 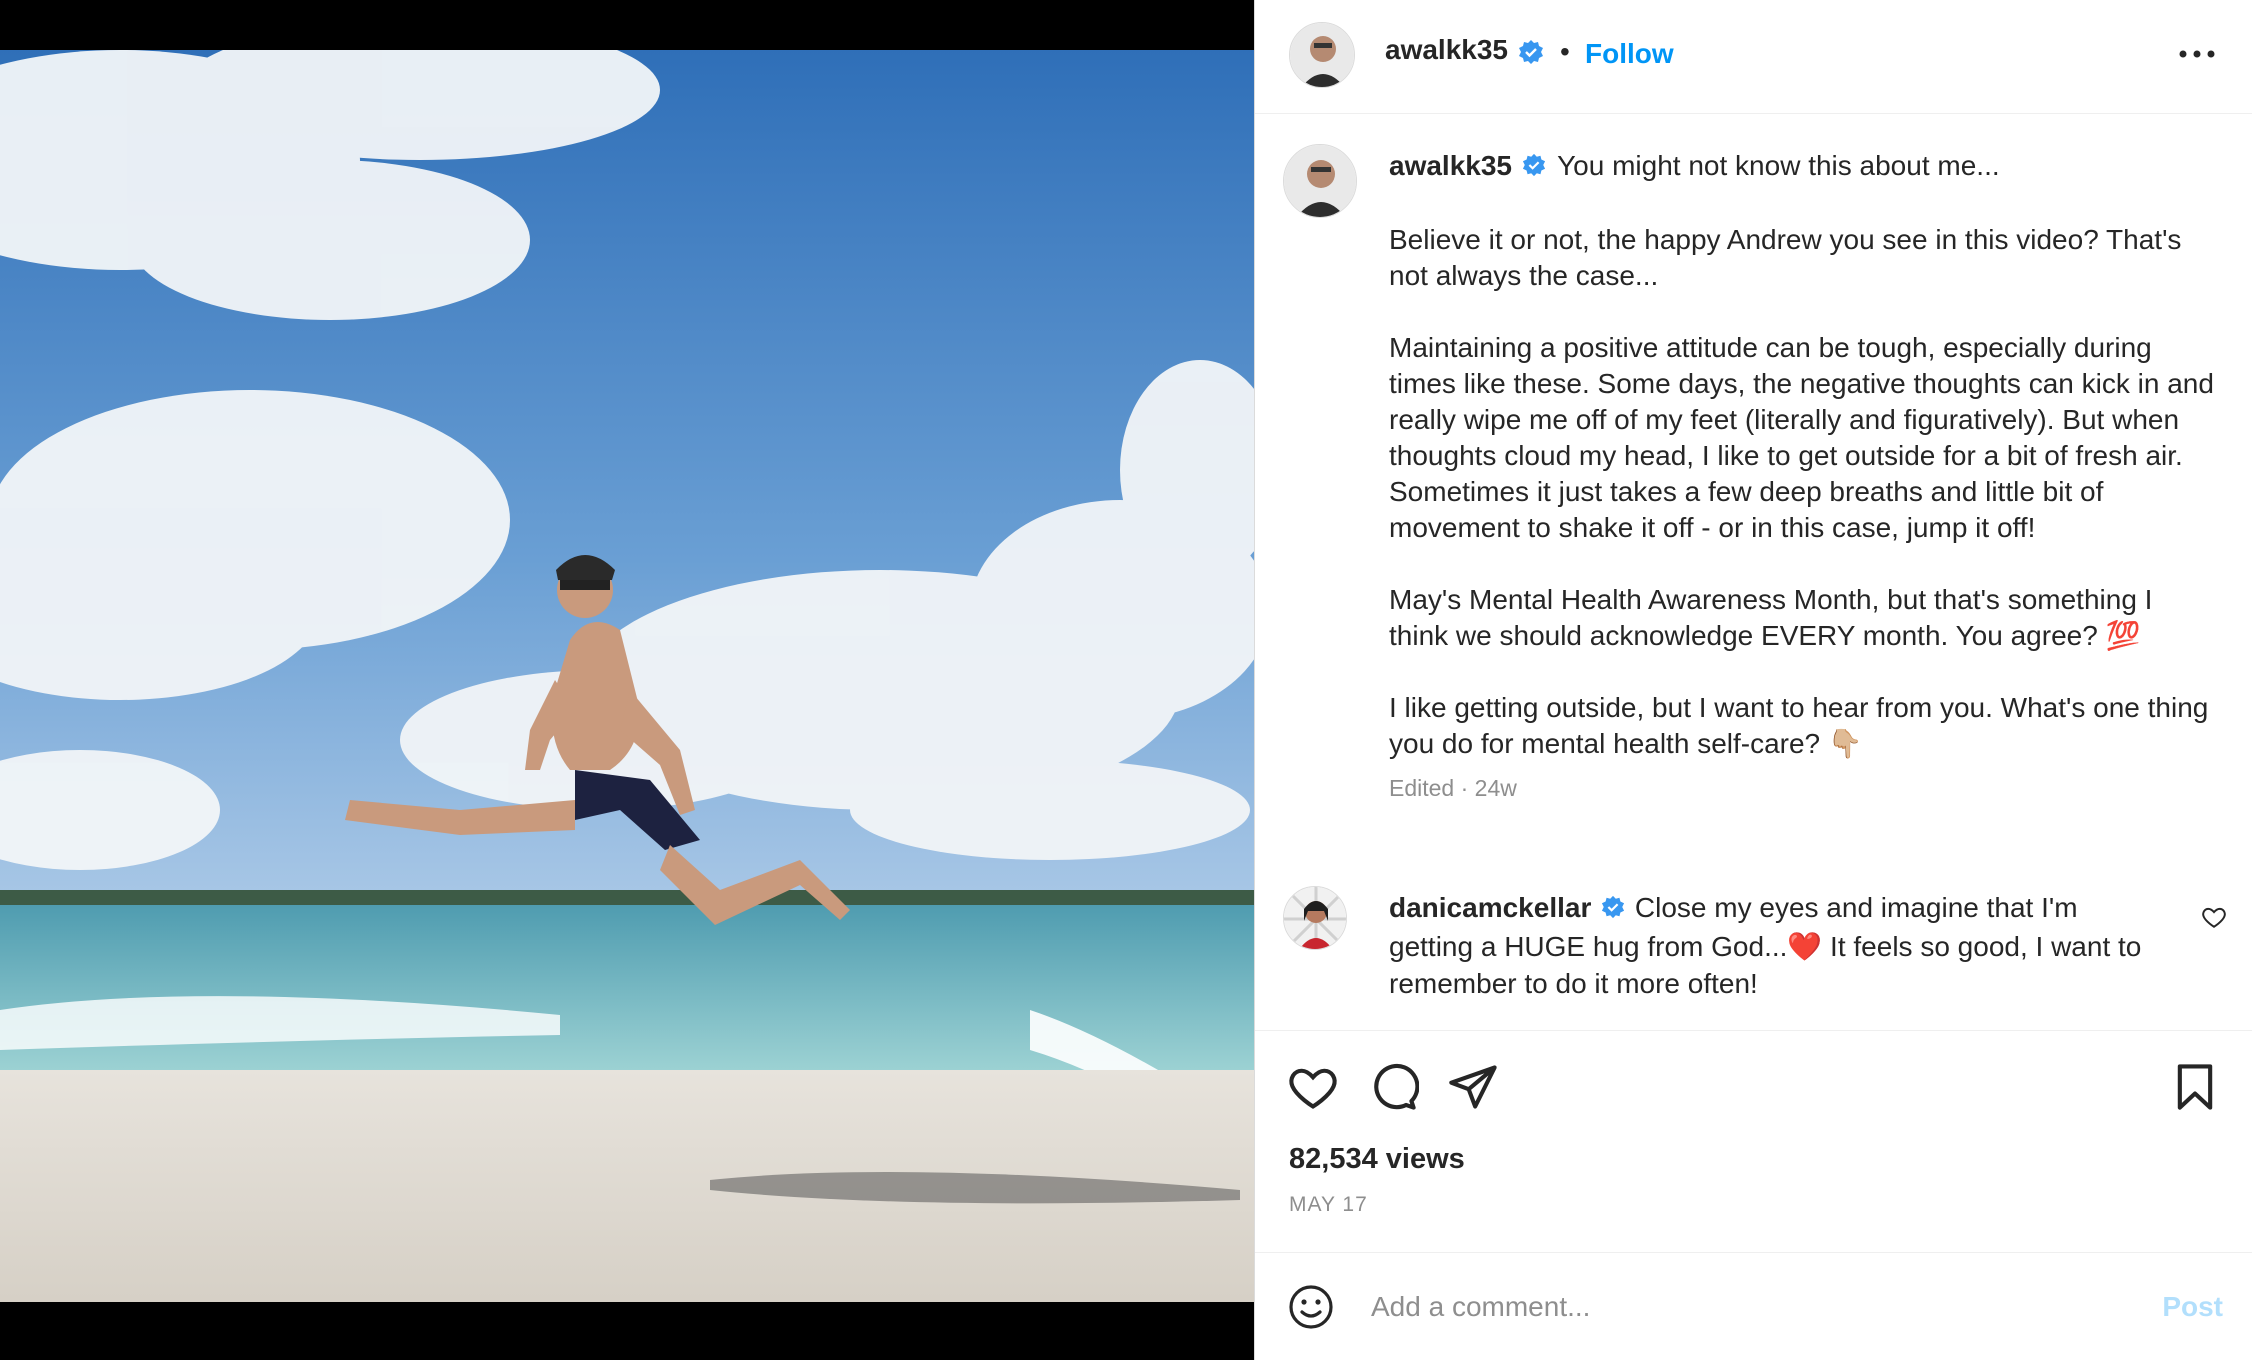 What do you see at coordinates (1377, 1159) in the screenshot?
I see `view-count: 82,534 views` at bounding box center [1377, 1159].